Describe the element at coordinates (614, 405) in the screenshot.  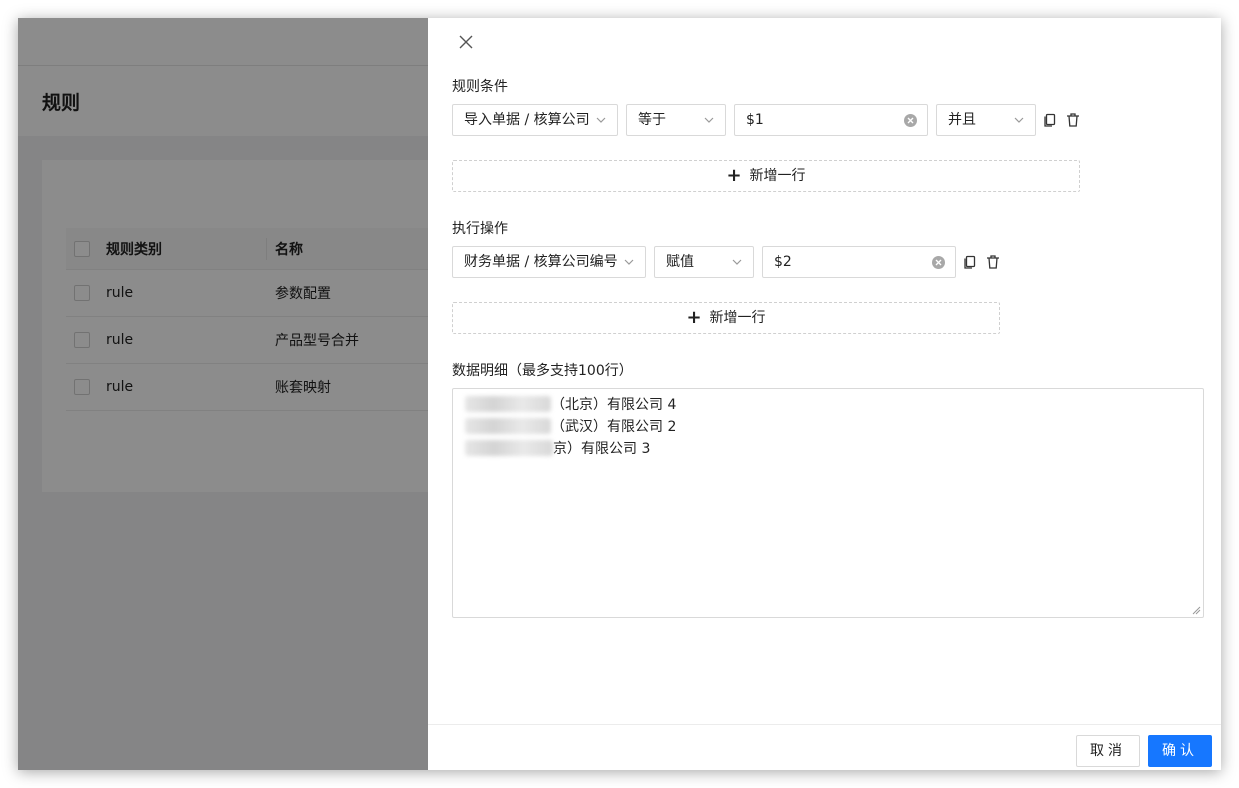
I see `detail-line-text: （北京）有限公司 4` at that location.